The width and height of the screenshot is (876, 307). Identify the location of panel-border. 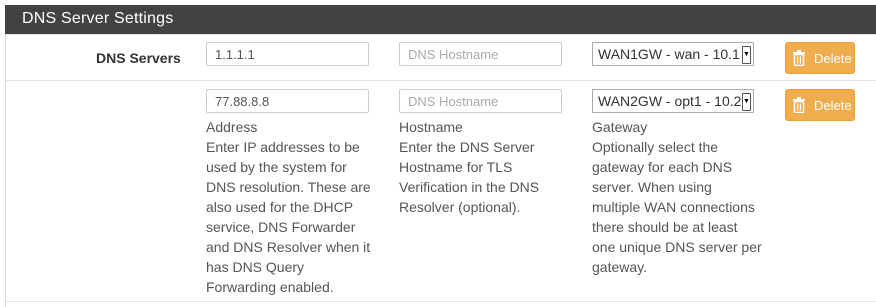
(5, 170).